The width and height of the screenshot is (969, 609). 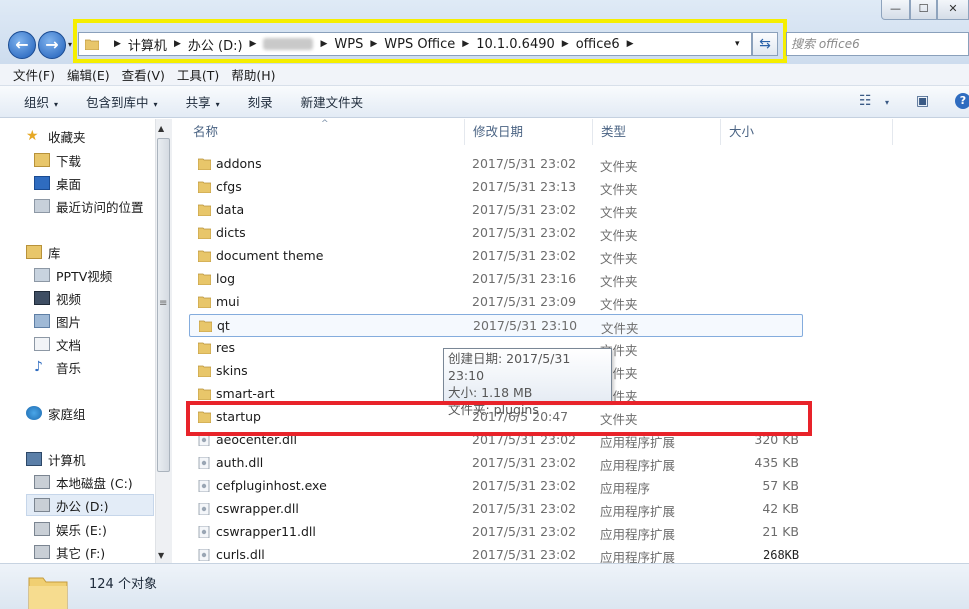 What do you see at coordinates (226, 278) in the screenshot?
I see `file-name: log` at bounding box center [226, 278].